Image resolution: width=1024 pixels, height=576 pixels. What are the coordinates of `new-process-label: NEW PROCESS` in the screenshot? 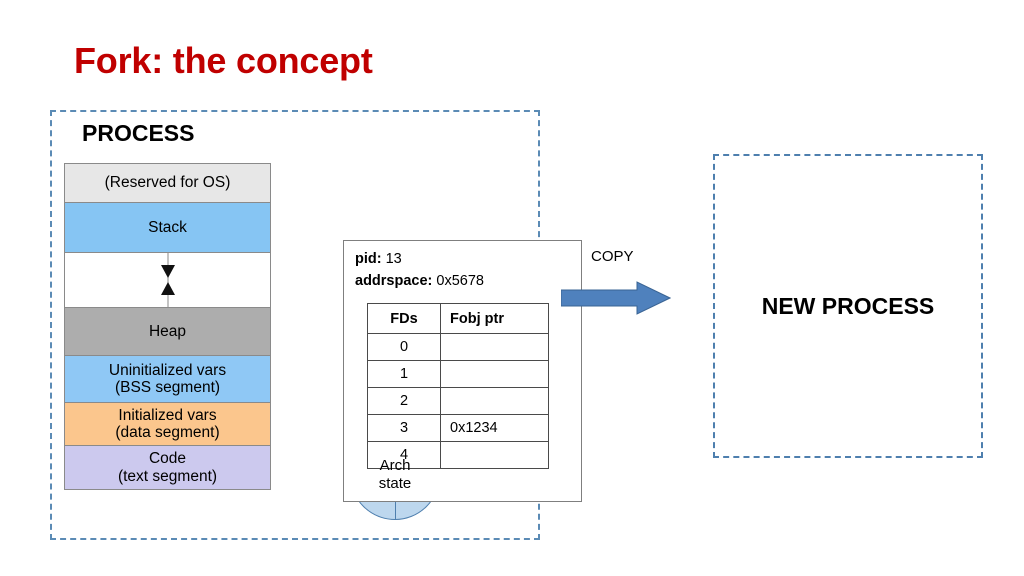 It's located at (848, 305).